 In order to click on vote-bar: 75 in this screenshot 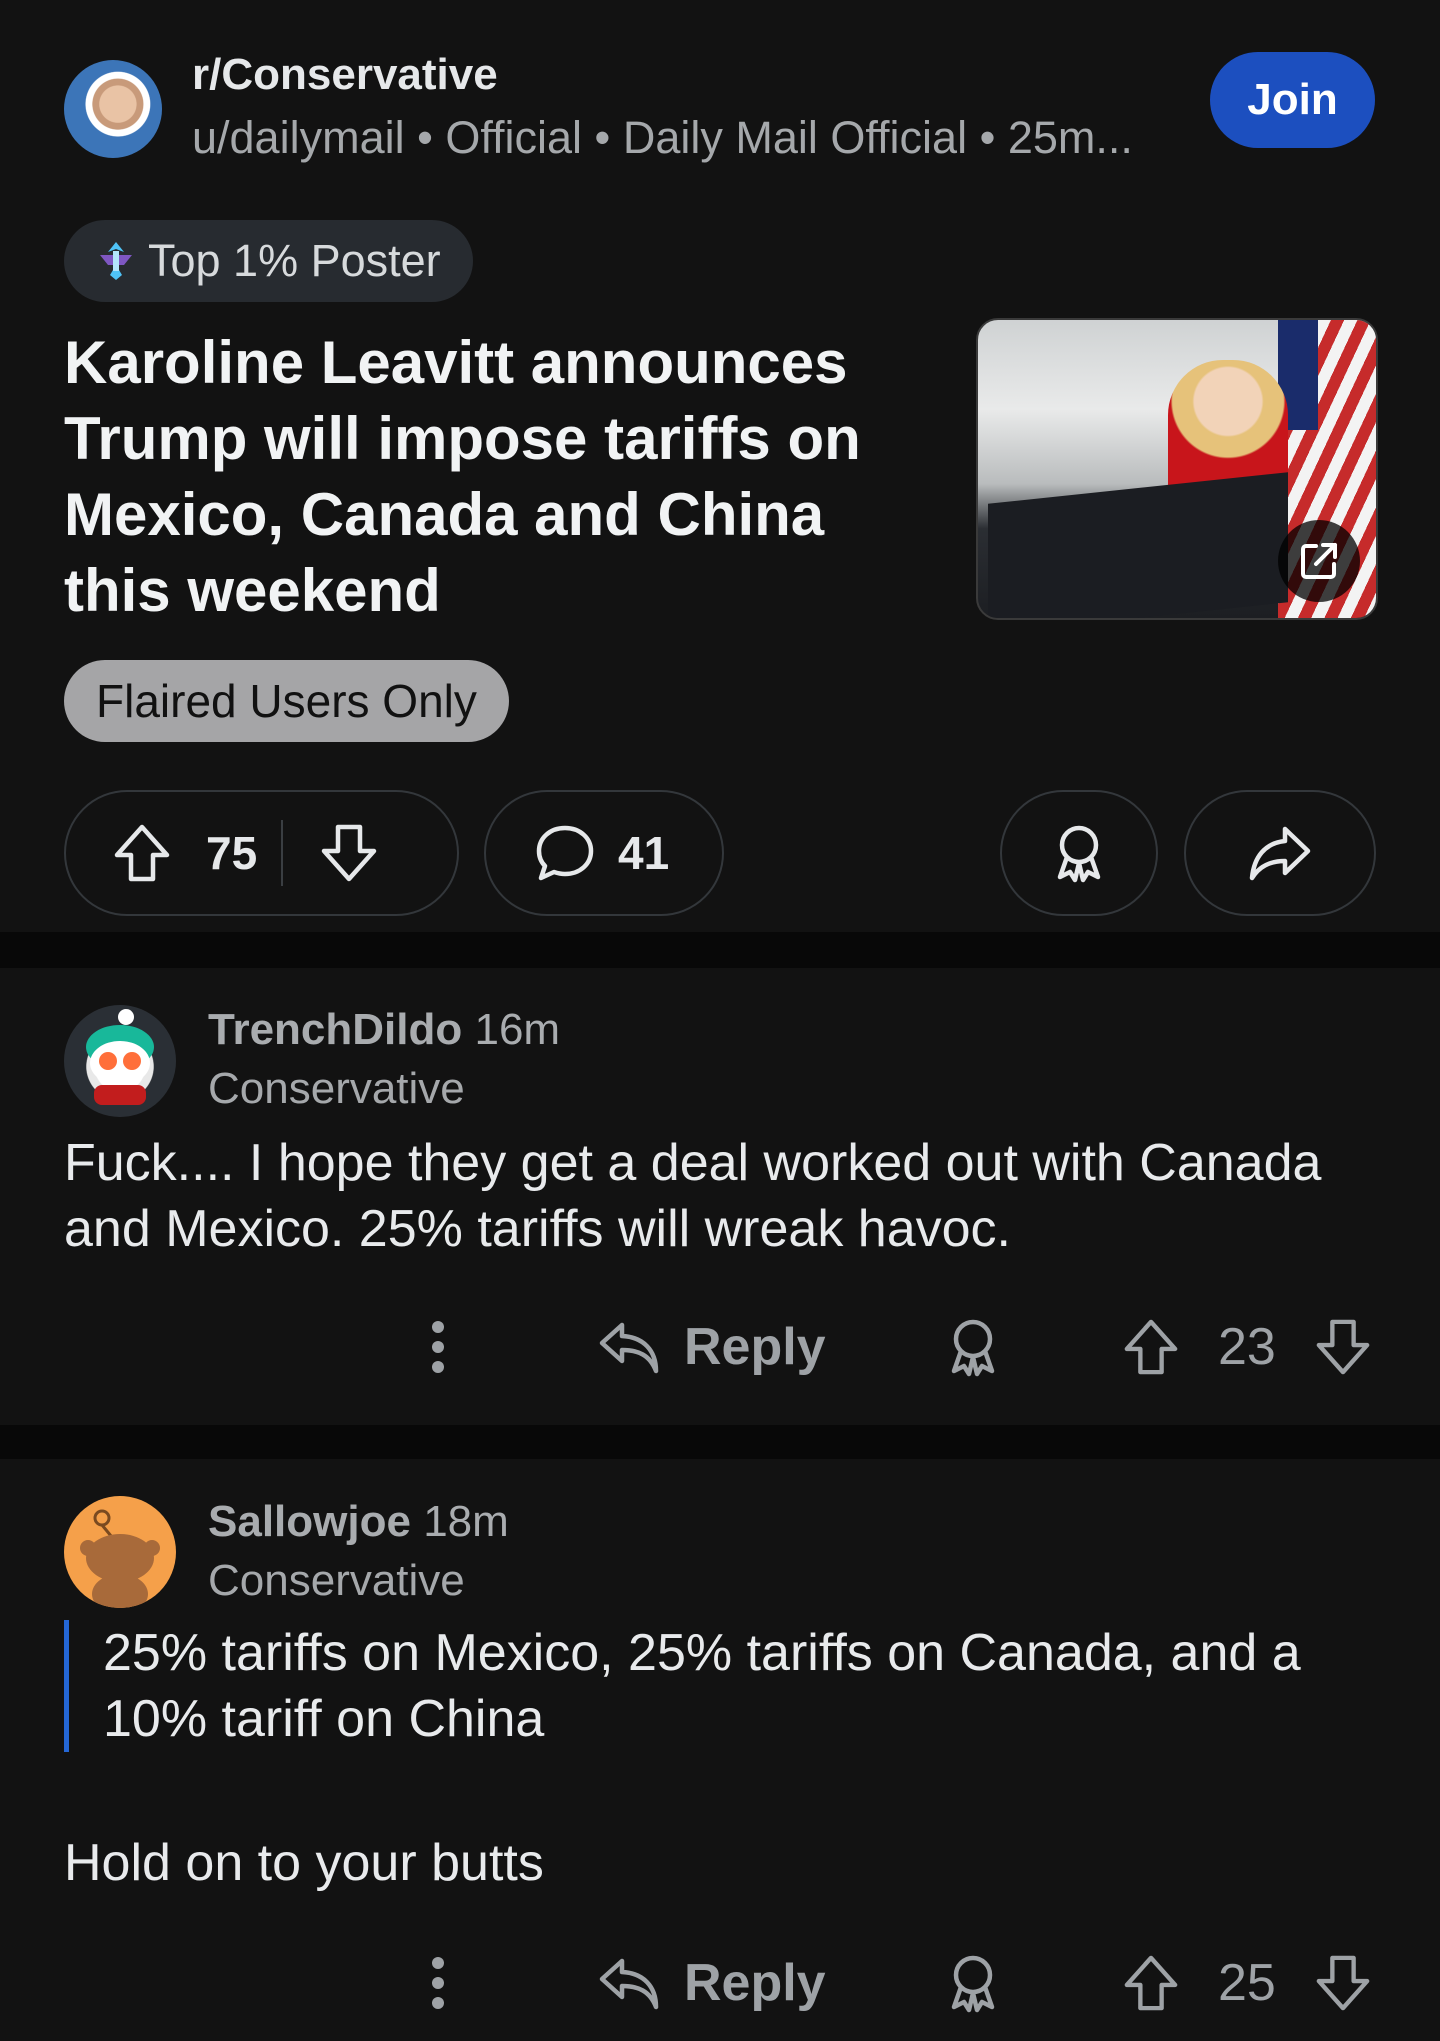, I will do `click(261, 853)`.